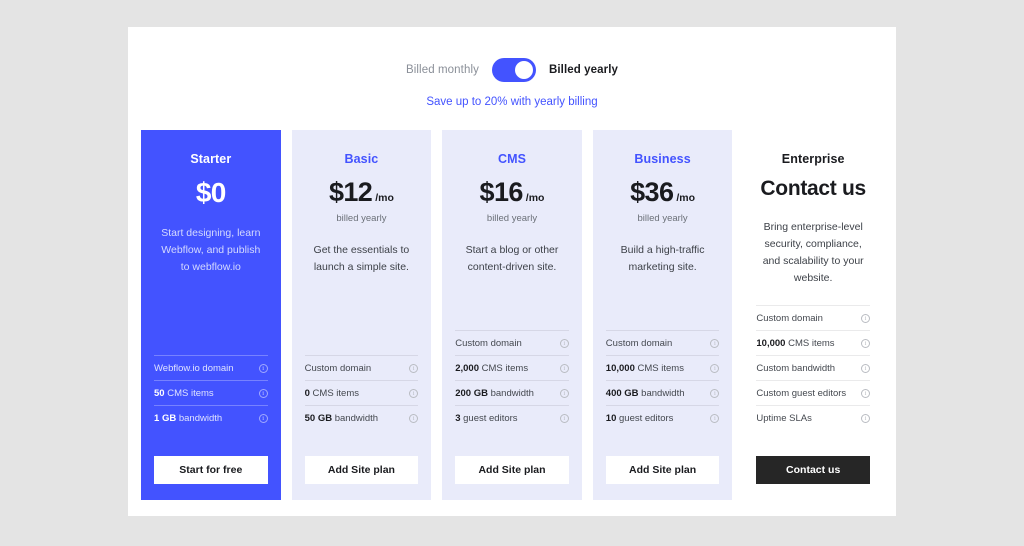 This screenshot has height=546, width=1024. What do you see at coordinates (639, 418) in the screenshot?
I see `feature-label: 10 guest editors` at bounding box center [639, 418].